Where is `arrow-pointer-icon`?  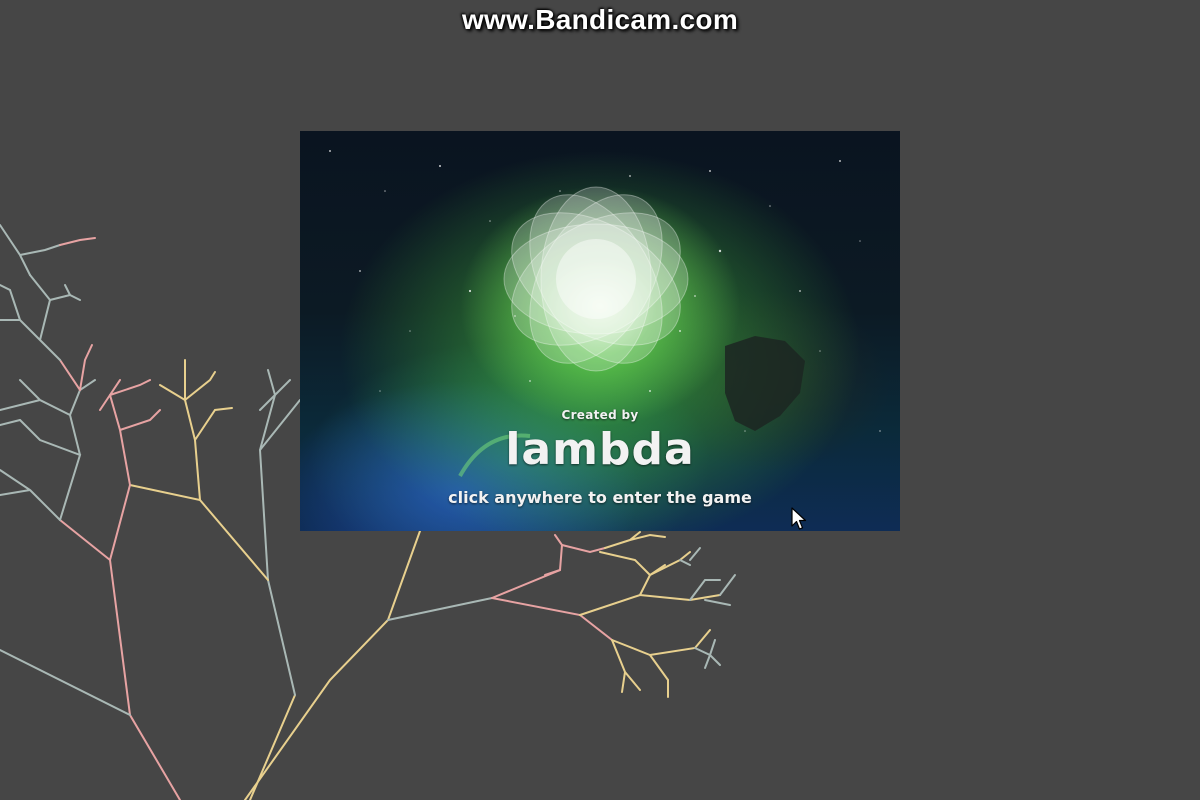
arrow-pointer-icon is located at coordinates (799, 518).